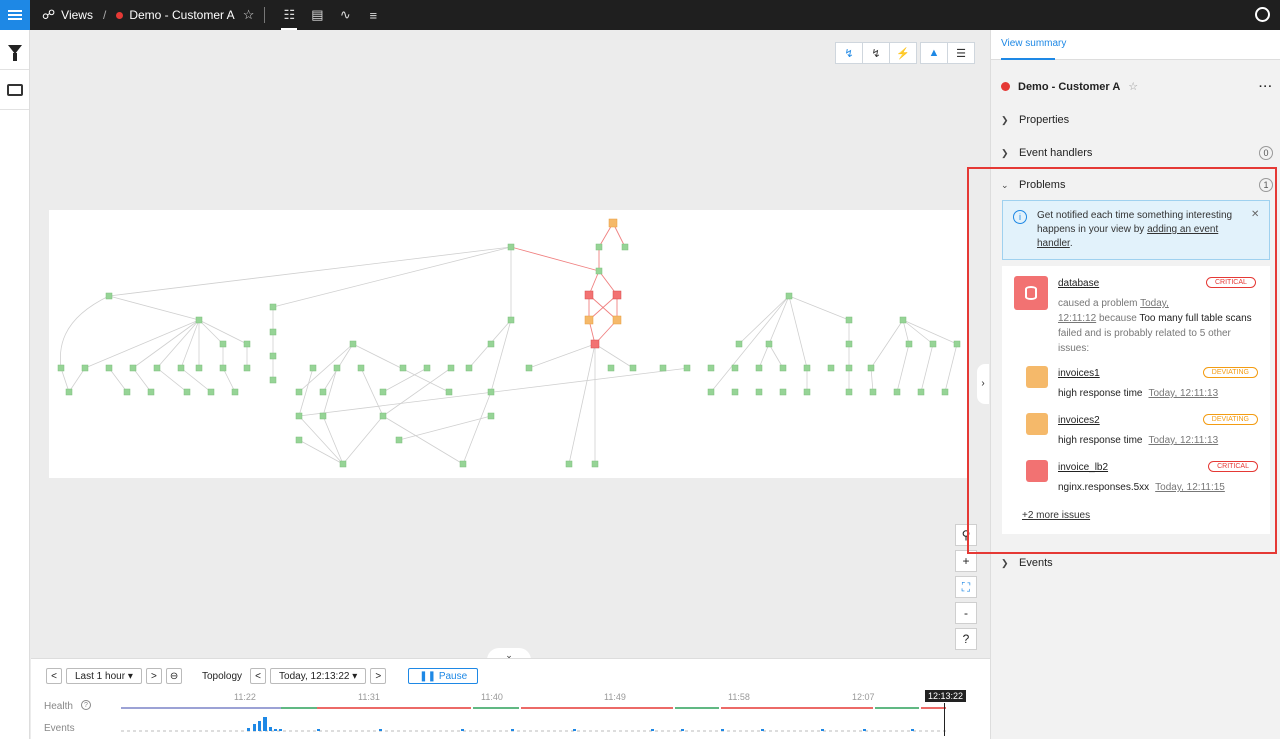  Describe the element at coordinates (1069, 86) in the screenshot. I see `view-summary-title: Demo - Customer A` at that location.